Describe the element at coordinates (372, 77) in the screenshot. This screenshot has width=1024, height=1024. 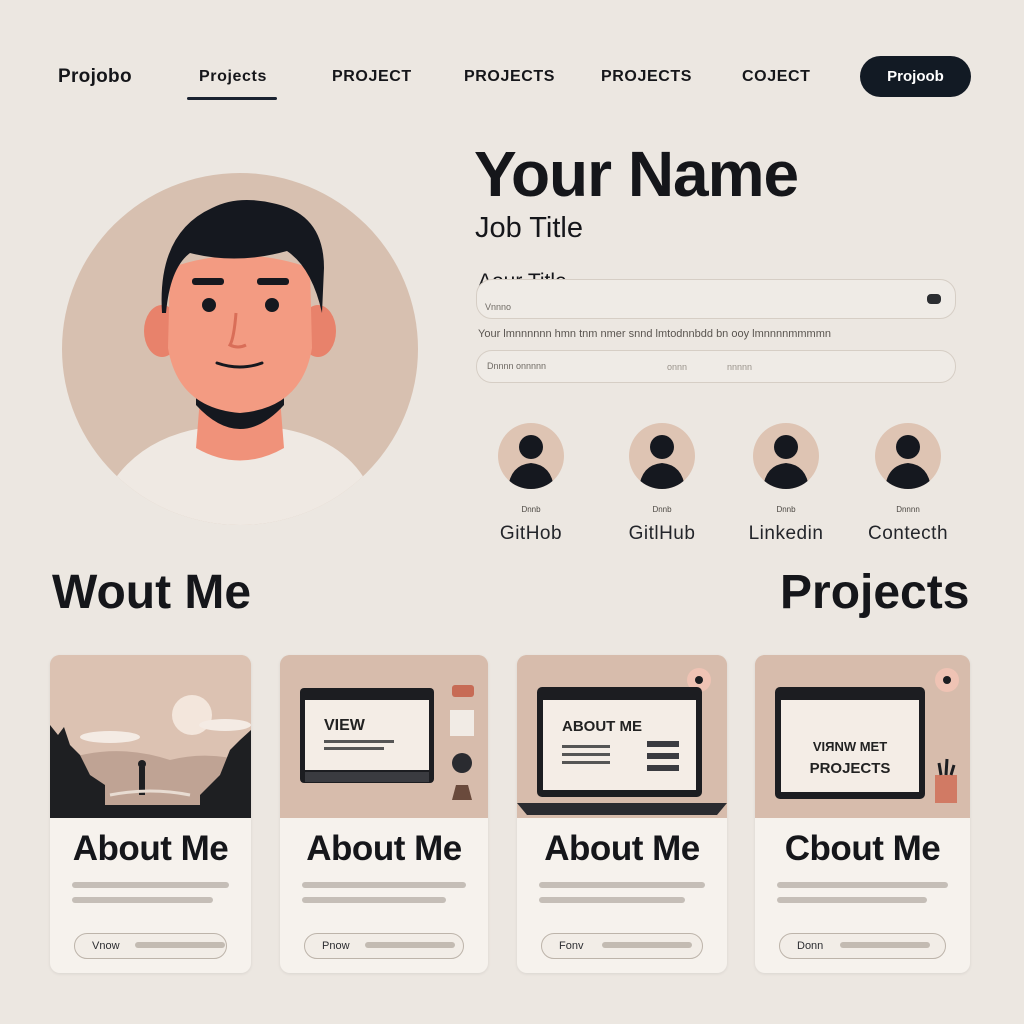
I see `nav-link-project: PROJECT` at that location.